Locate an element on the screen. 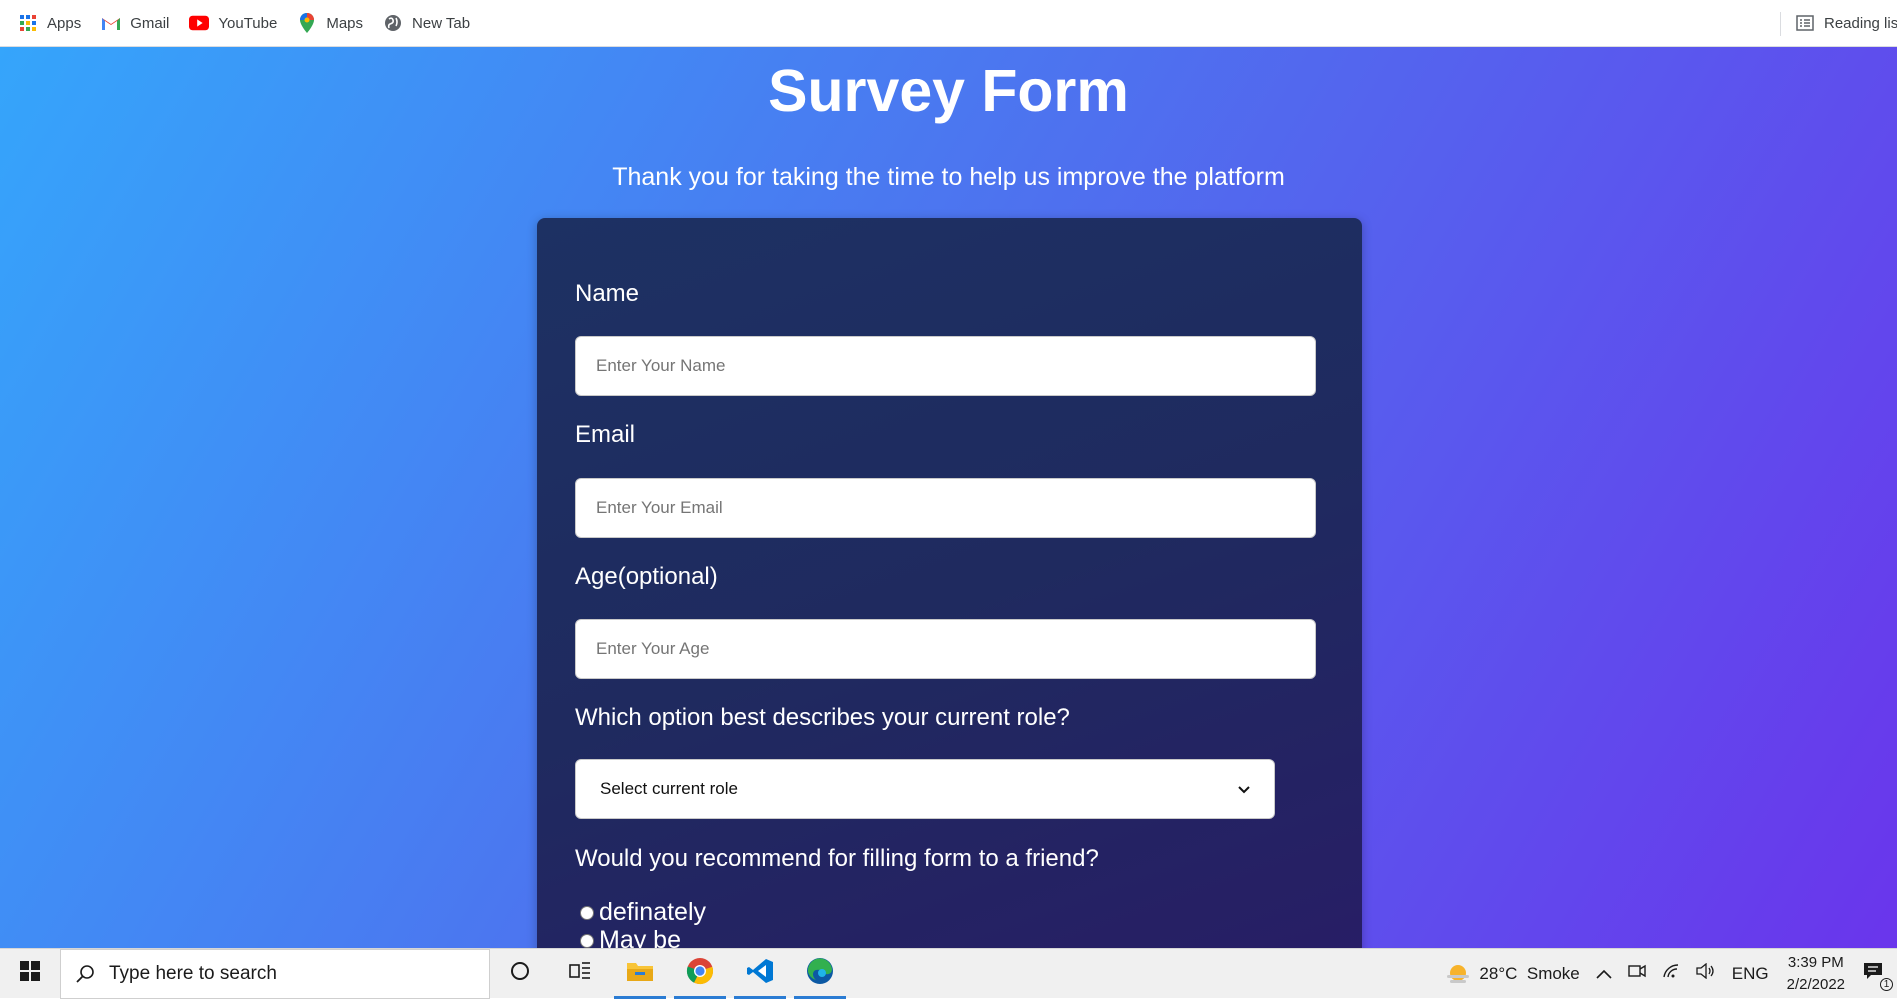 This screenshot has height=999, width=1897. task-view-button is located at coordinates (580, 974).